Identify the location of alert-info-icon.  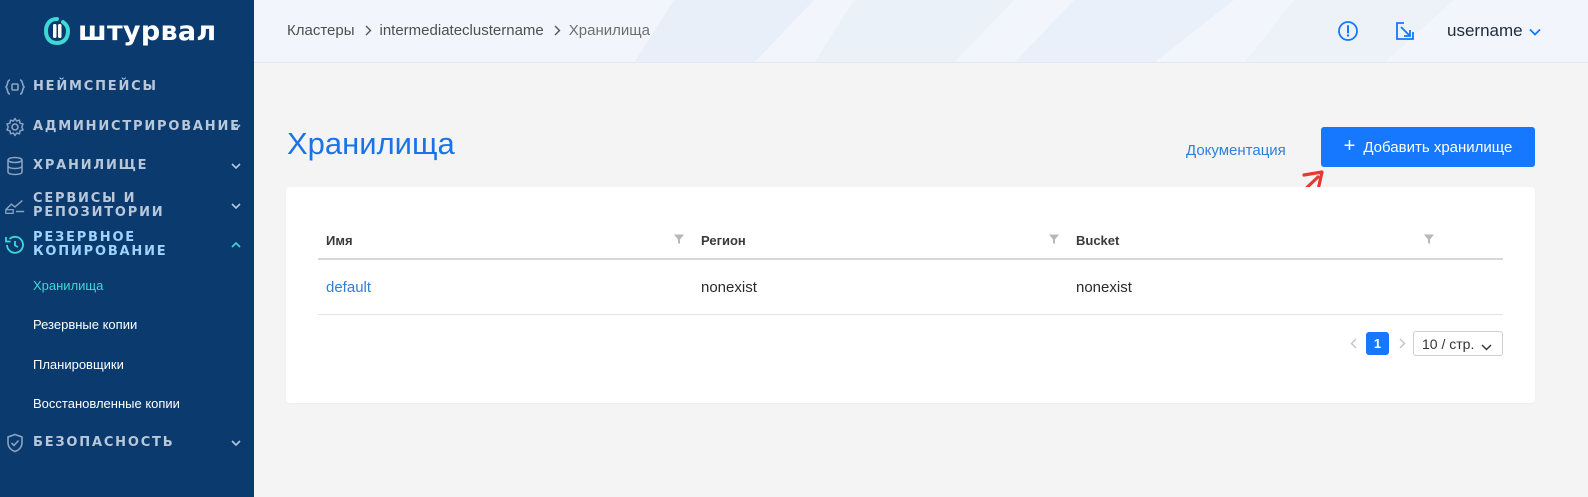
(1348, 31).